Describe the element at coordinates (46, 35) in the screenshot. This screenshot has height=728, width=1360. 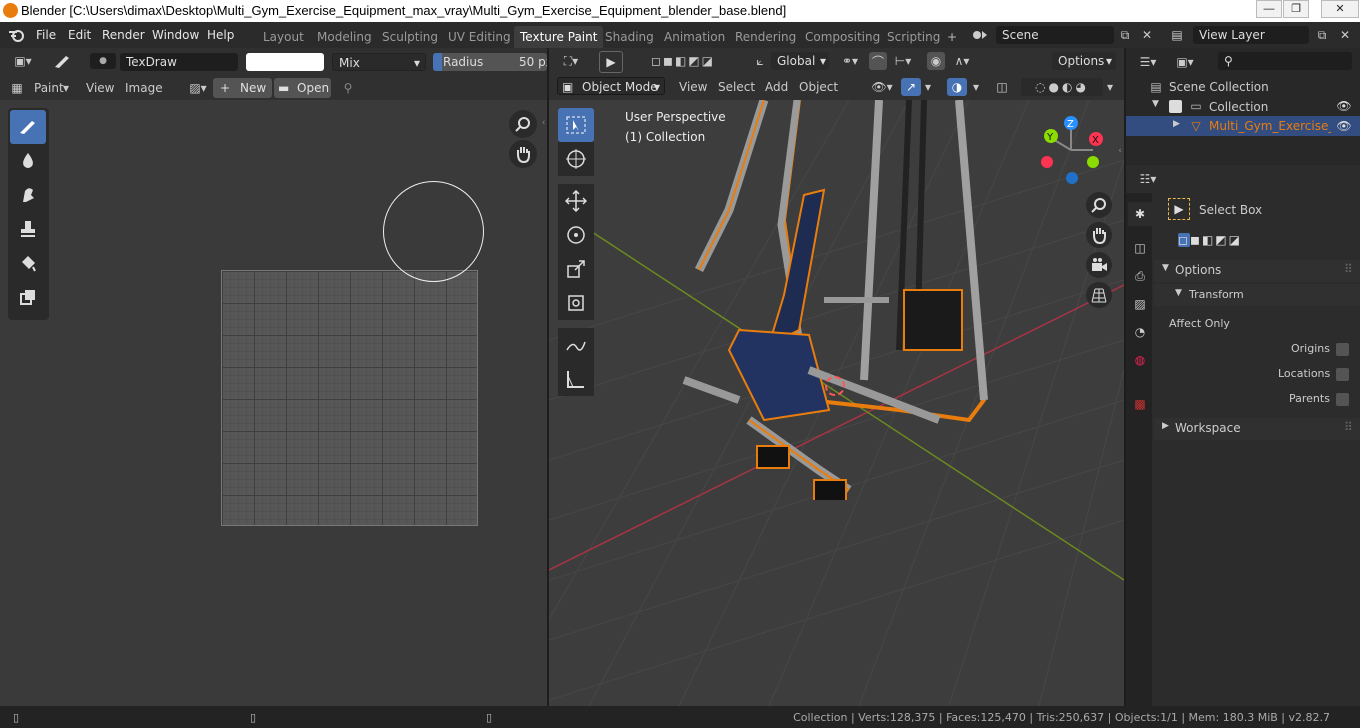
I see `menu-file: File` at that location.